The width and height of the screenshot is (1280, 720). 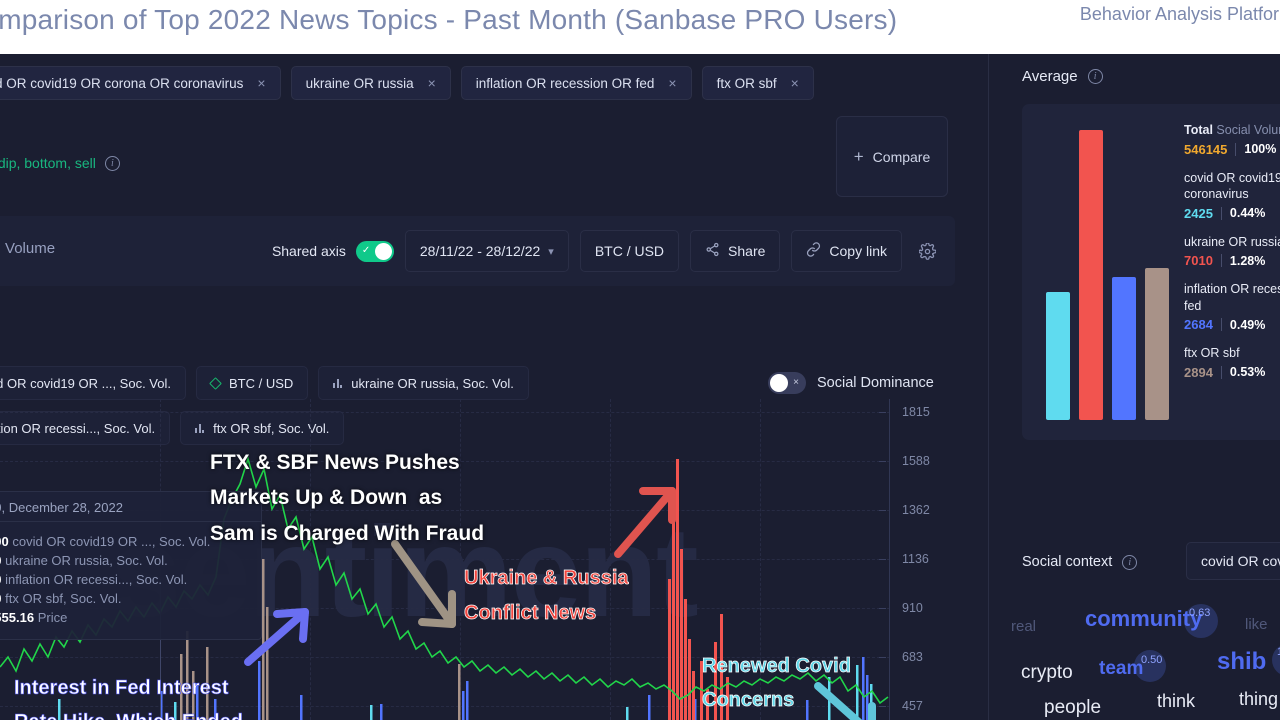 What do you see at coordinates (927, 251) in the screenshot?
I see `settings-button` at bounding box center [927, 251].